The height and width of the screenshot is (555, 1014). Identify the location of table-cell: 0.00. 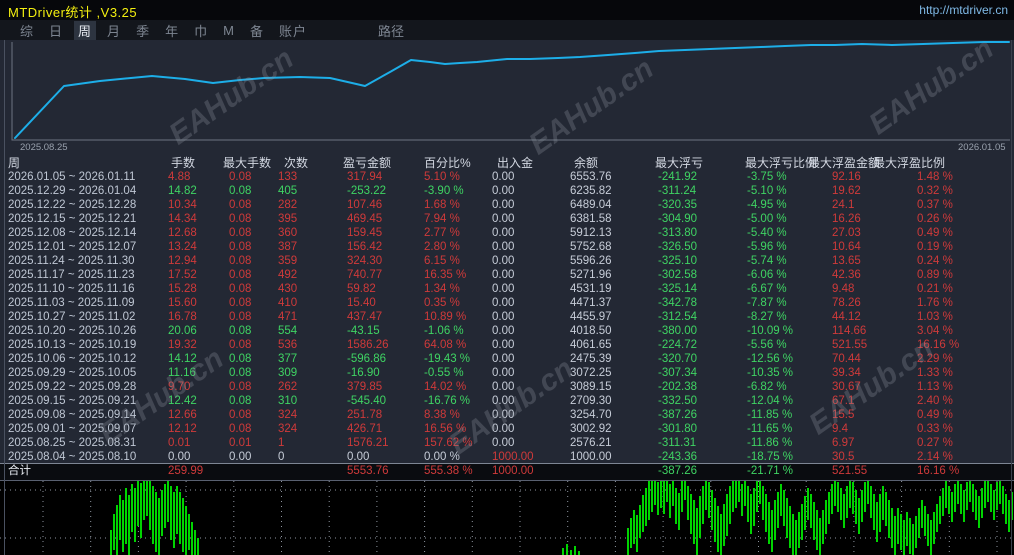
(179, 457).